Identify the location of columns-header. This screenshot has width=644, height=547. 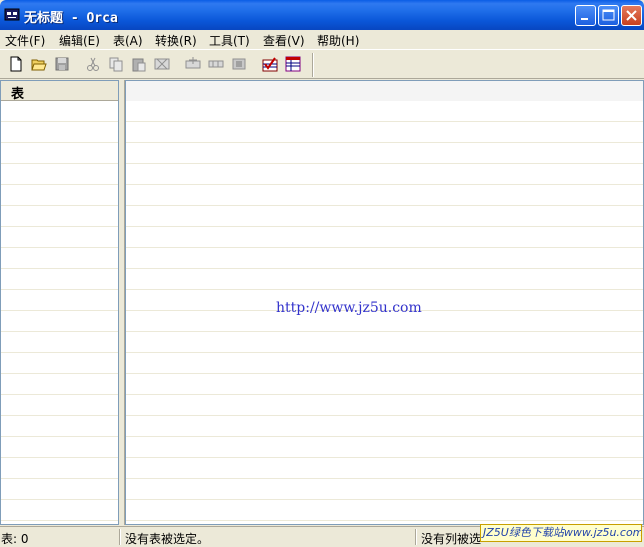
(384, 91).